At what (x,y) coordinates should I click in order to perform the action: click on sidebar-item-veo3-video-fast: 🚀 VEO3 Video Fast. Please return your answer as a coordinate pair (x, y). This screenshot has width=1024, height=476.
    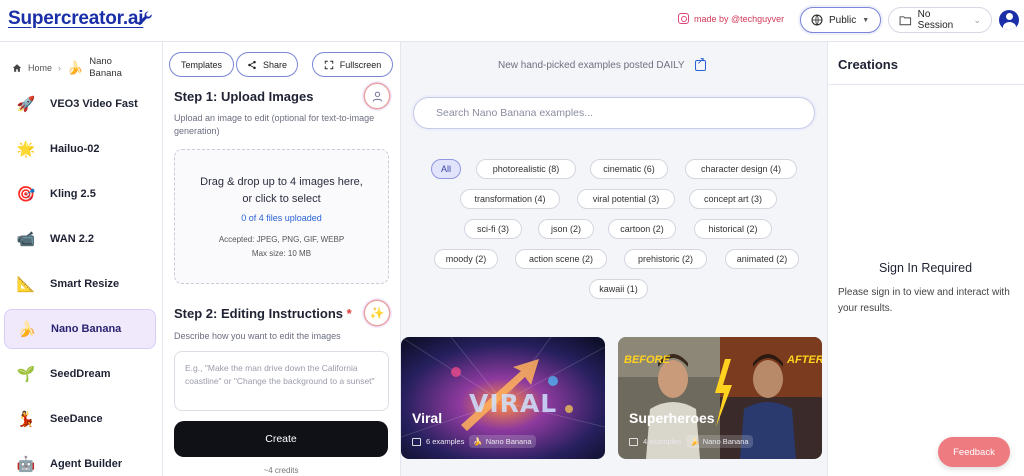
    Looking at the image, I should click on (80, 104).